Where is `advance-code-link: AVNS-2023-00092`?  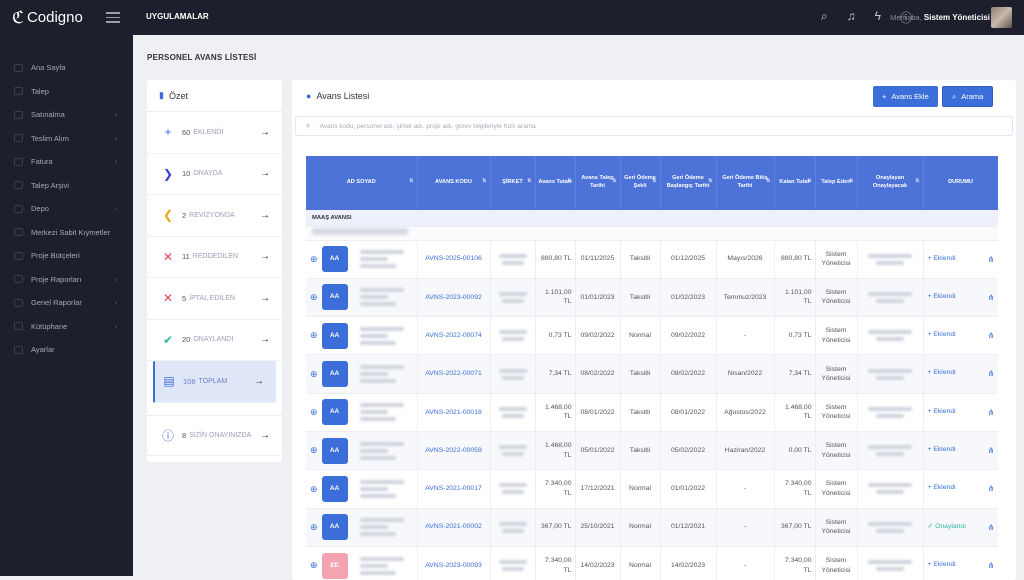 advance-code-link: AVNS-2023-00092 is located at coordinates (454, 298).